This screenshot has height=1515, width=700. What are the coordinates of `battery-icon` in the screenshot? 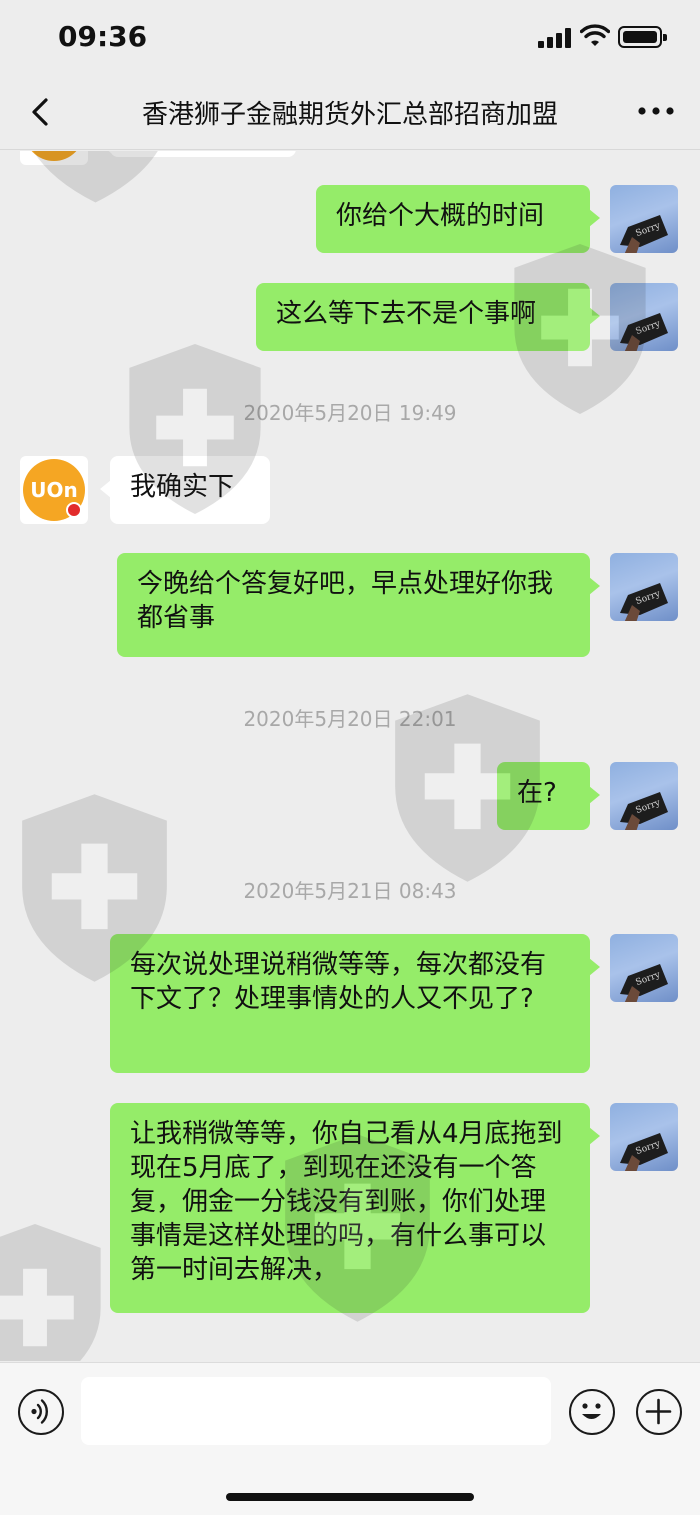 It's located at (642, 37).